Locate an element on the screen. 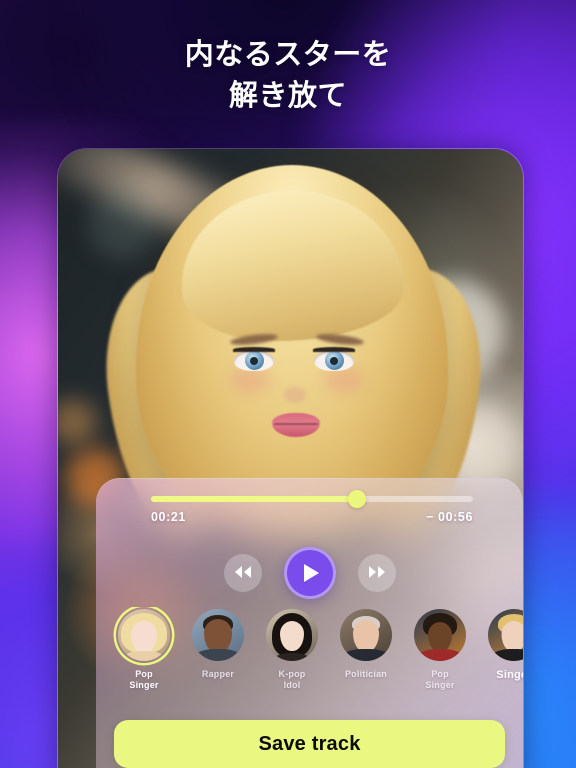 This screenshot has height=768, width=576. save-track-button: Save track is located at coordinates (309, 744).